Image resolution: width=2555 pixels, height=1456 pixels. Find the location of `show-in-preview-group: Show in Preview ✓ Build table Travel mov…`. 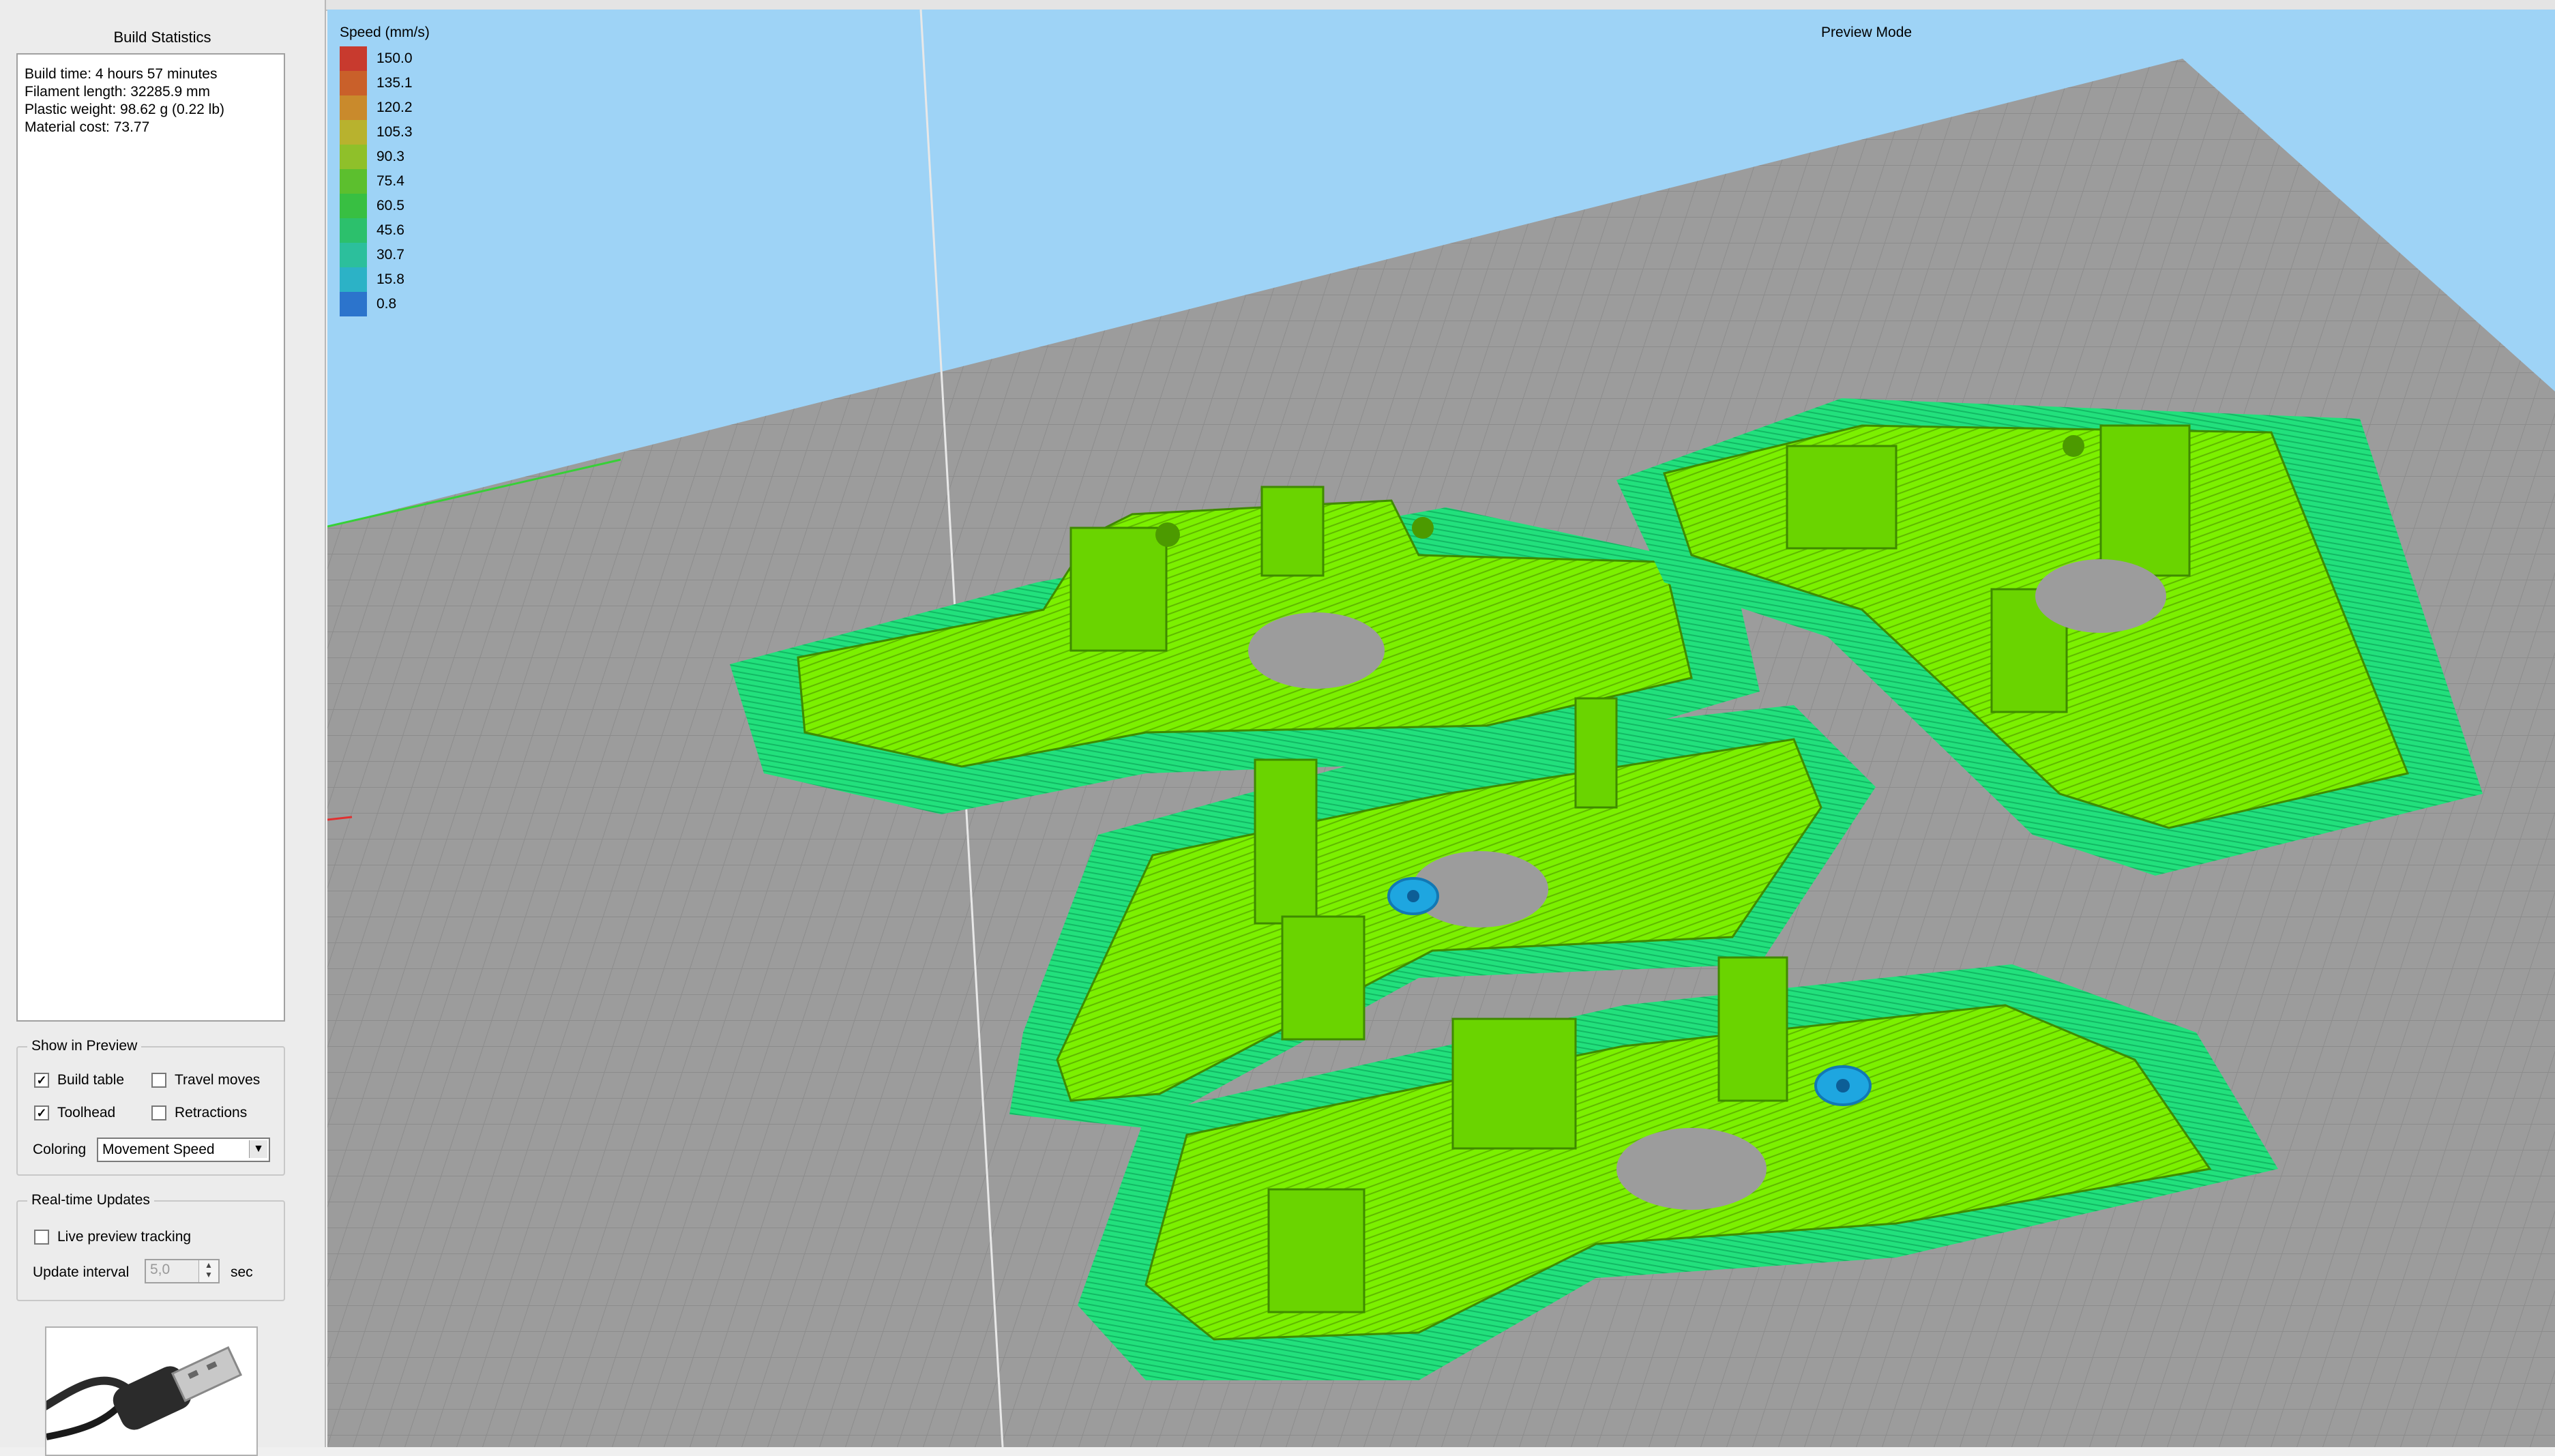

show-in-preview-group: Show in Preview ✓ Build table Travel mov… is located at coordinates (150, 1107).